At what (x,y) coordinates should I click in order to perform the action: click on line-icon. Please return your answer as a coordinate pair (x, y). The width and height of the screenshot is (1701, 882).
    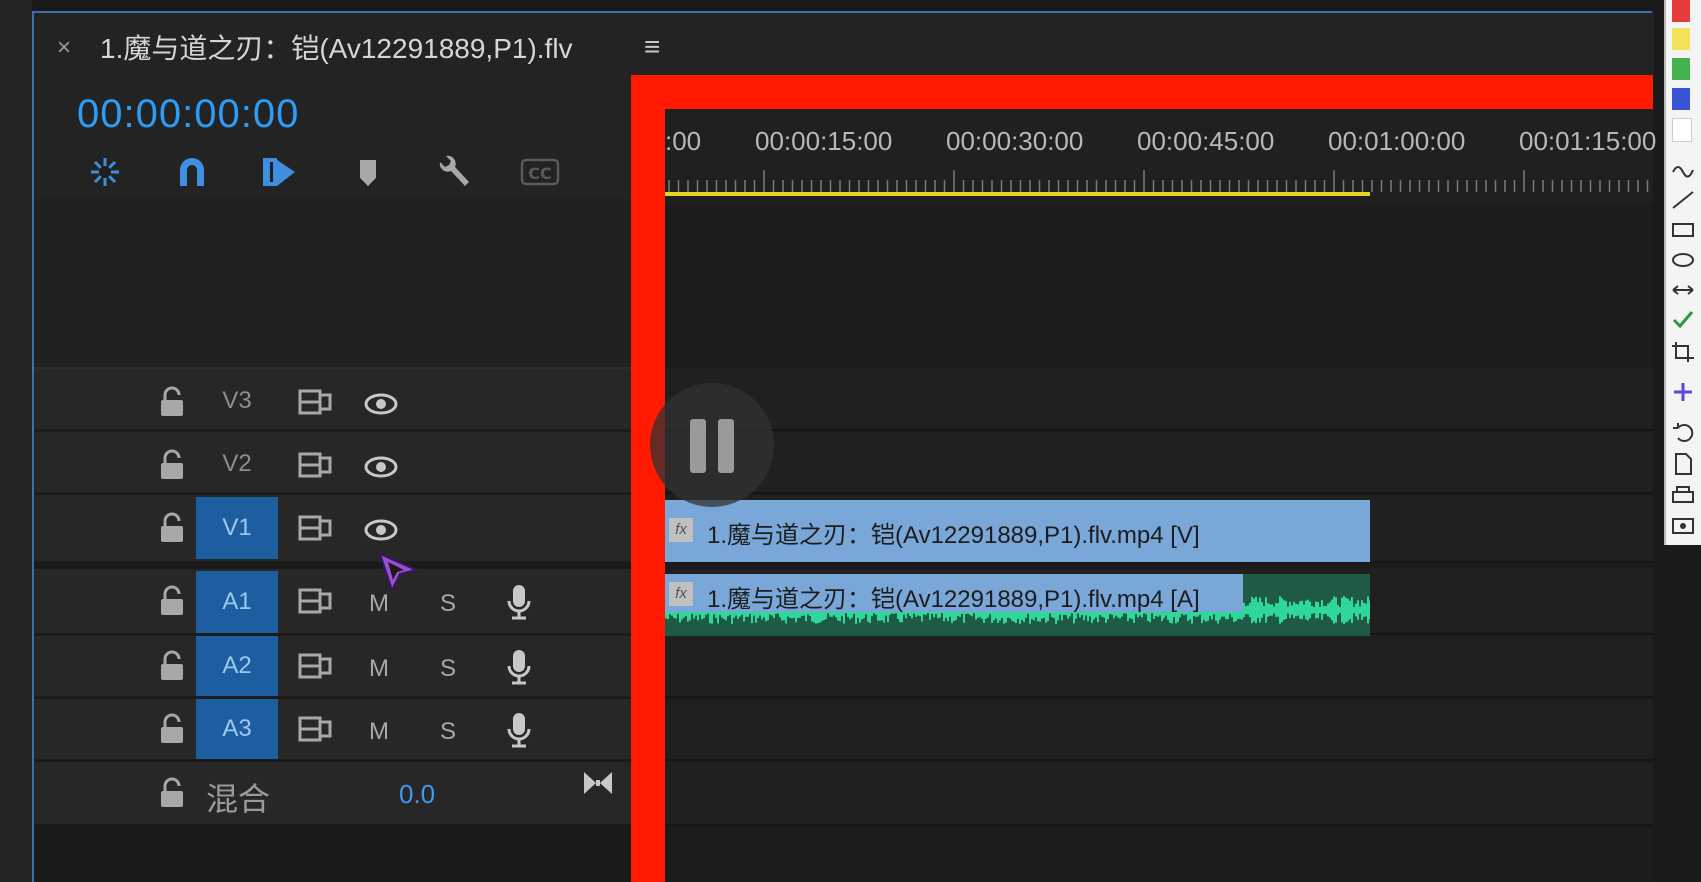
    Looking at the image, I should click on (1683, 200).